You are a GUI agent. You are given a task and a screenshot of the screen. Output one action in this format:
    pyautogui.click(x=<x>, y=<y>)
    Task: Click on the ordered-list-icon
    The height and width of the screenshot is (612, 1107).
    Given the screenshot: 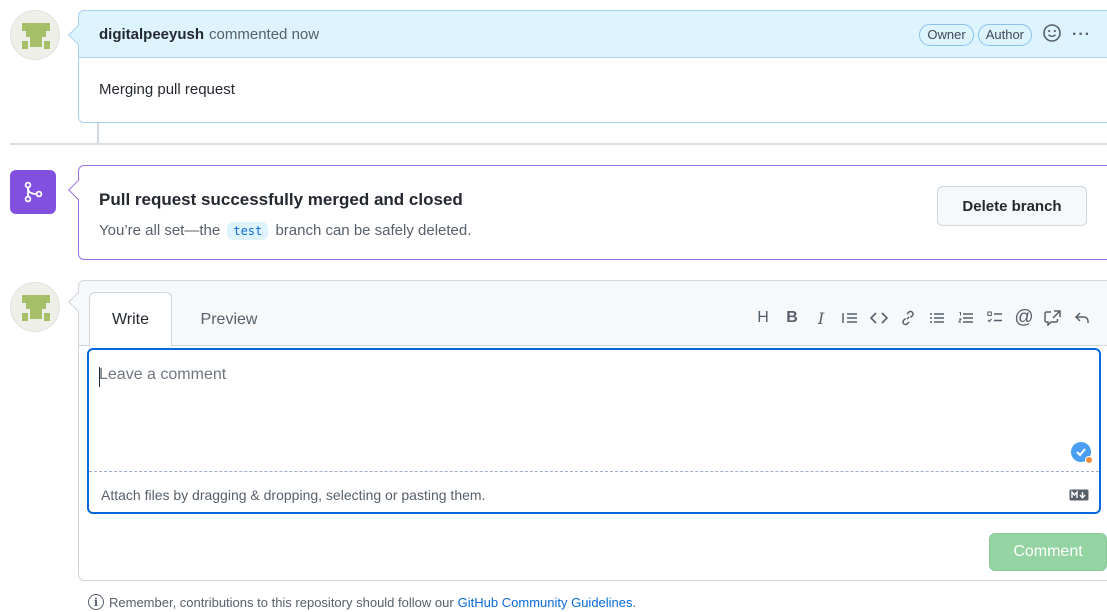 What is the action you would take?
    pyautogui.click(x=966, y=318)
    